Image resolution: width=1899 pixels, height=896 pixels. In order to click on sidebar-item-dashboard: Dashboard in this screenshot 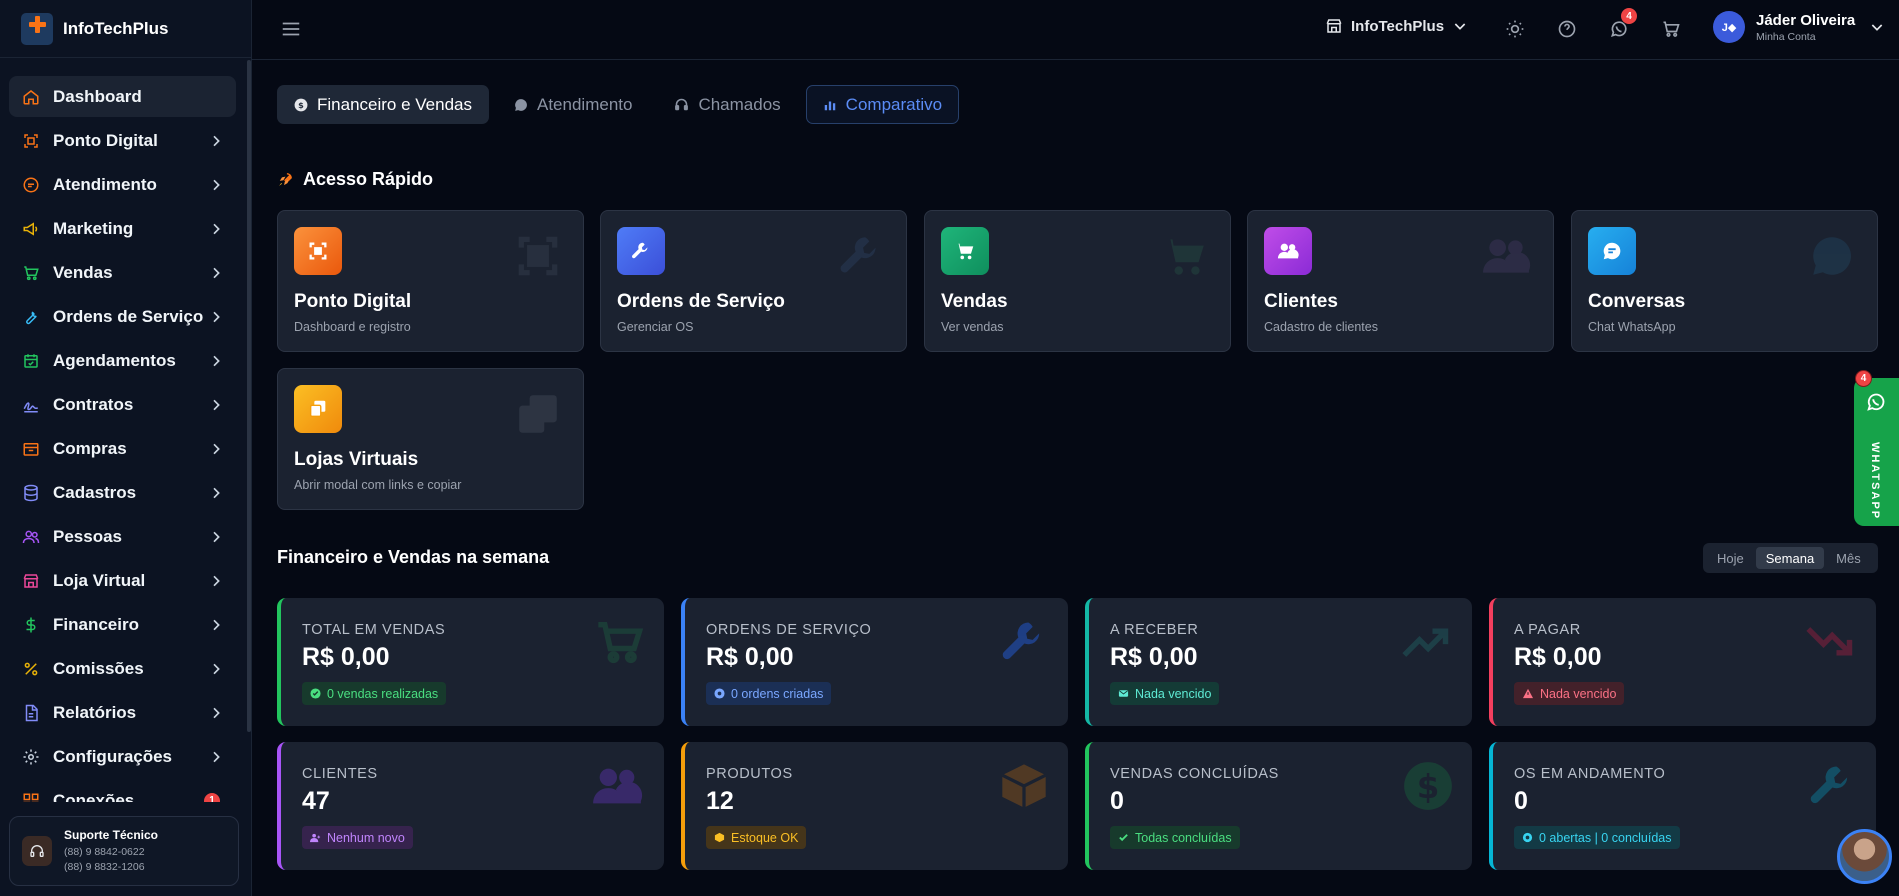, I will do `click(122, 96)`.